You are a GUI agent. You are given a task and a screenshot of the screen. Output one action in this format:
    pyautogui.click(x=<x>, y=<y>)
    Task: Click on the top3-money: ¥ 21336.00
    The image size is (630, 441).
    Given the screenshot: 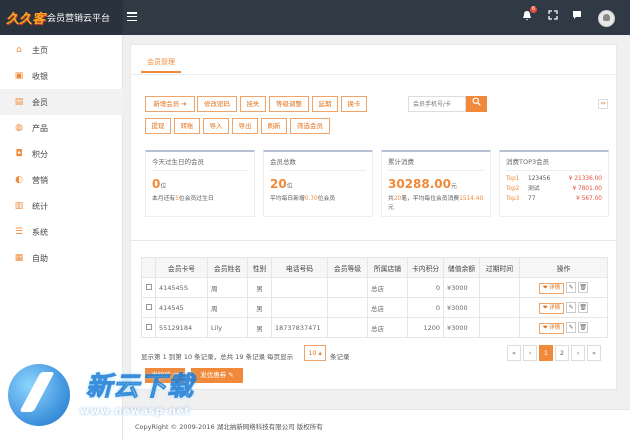 What is the action you would take?
    pyautogui.click(x=585, y=179)
    